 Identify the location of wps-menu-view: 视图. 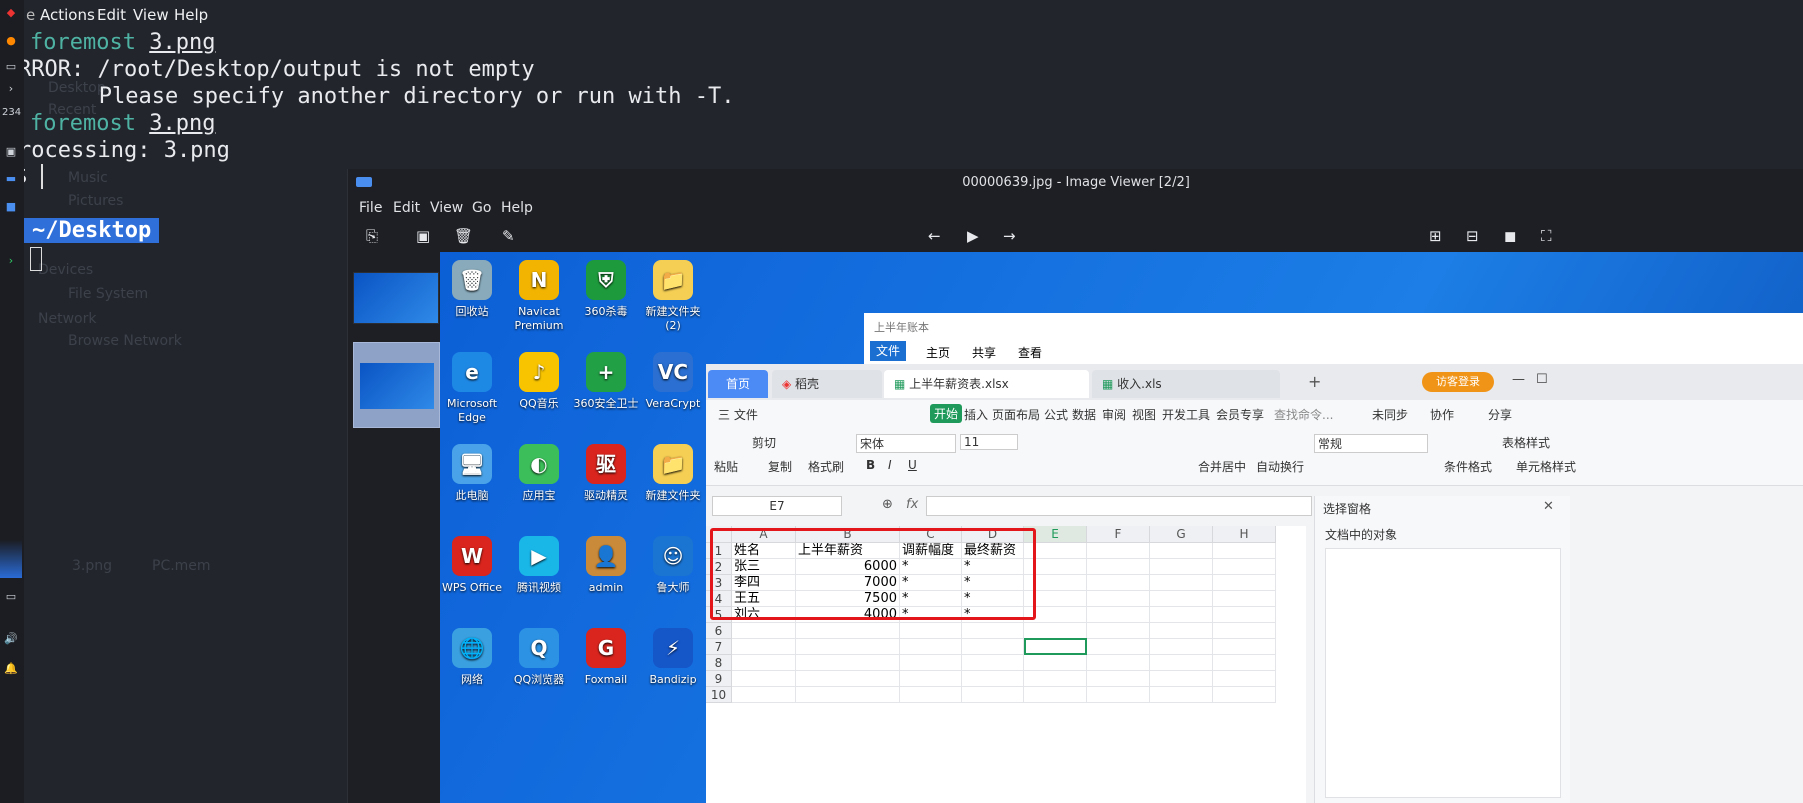
(1144, 414).